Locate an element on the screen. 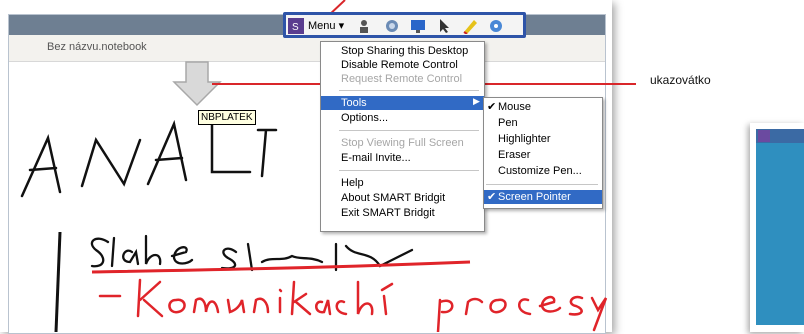 The image size is (804, 334). smart-logo-icon: S is located at coordinates (296, 26).